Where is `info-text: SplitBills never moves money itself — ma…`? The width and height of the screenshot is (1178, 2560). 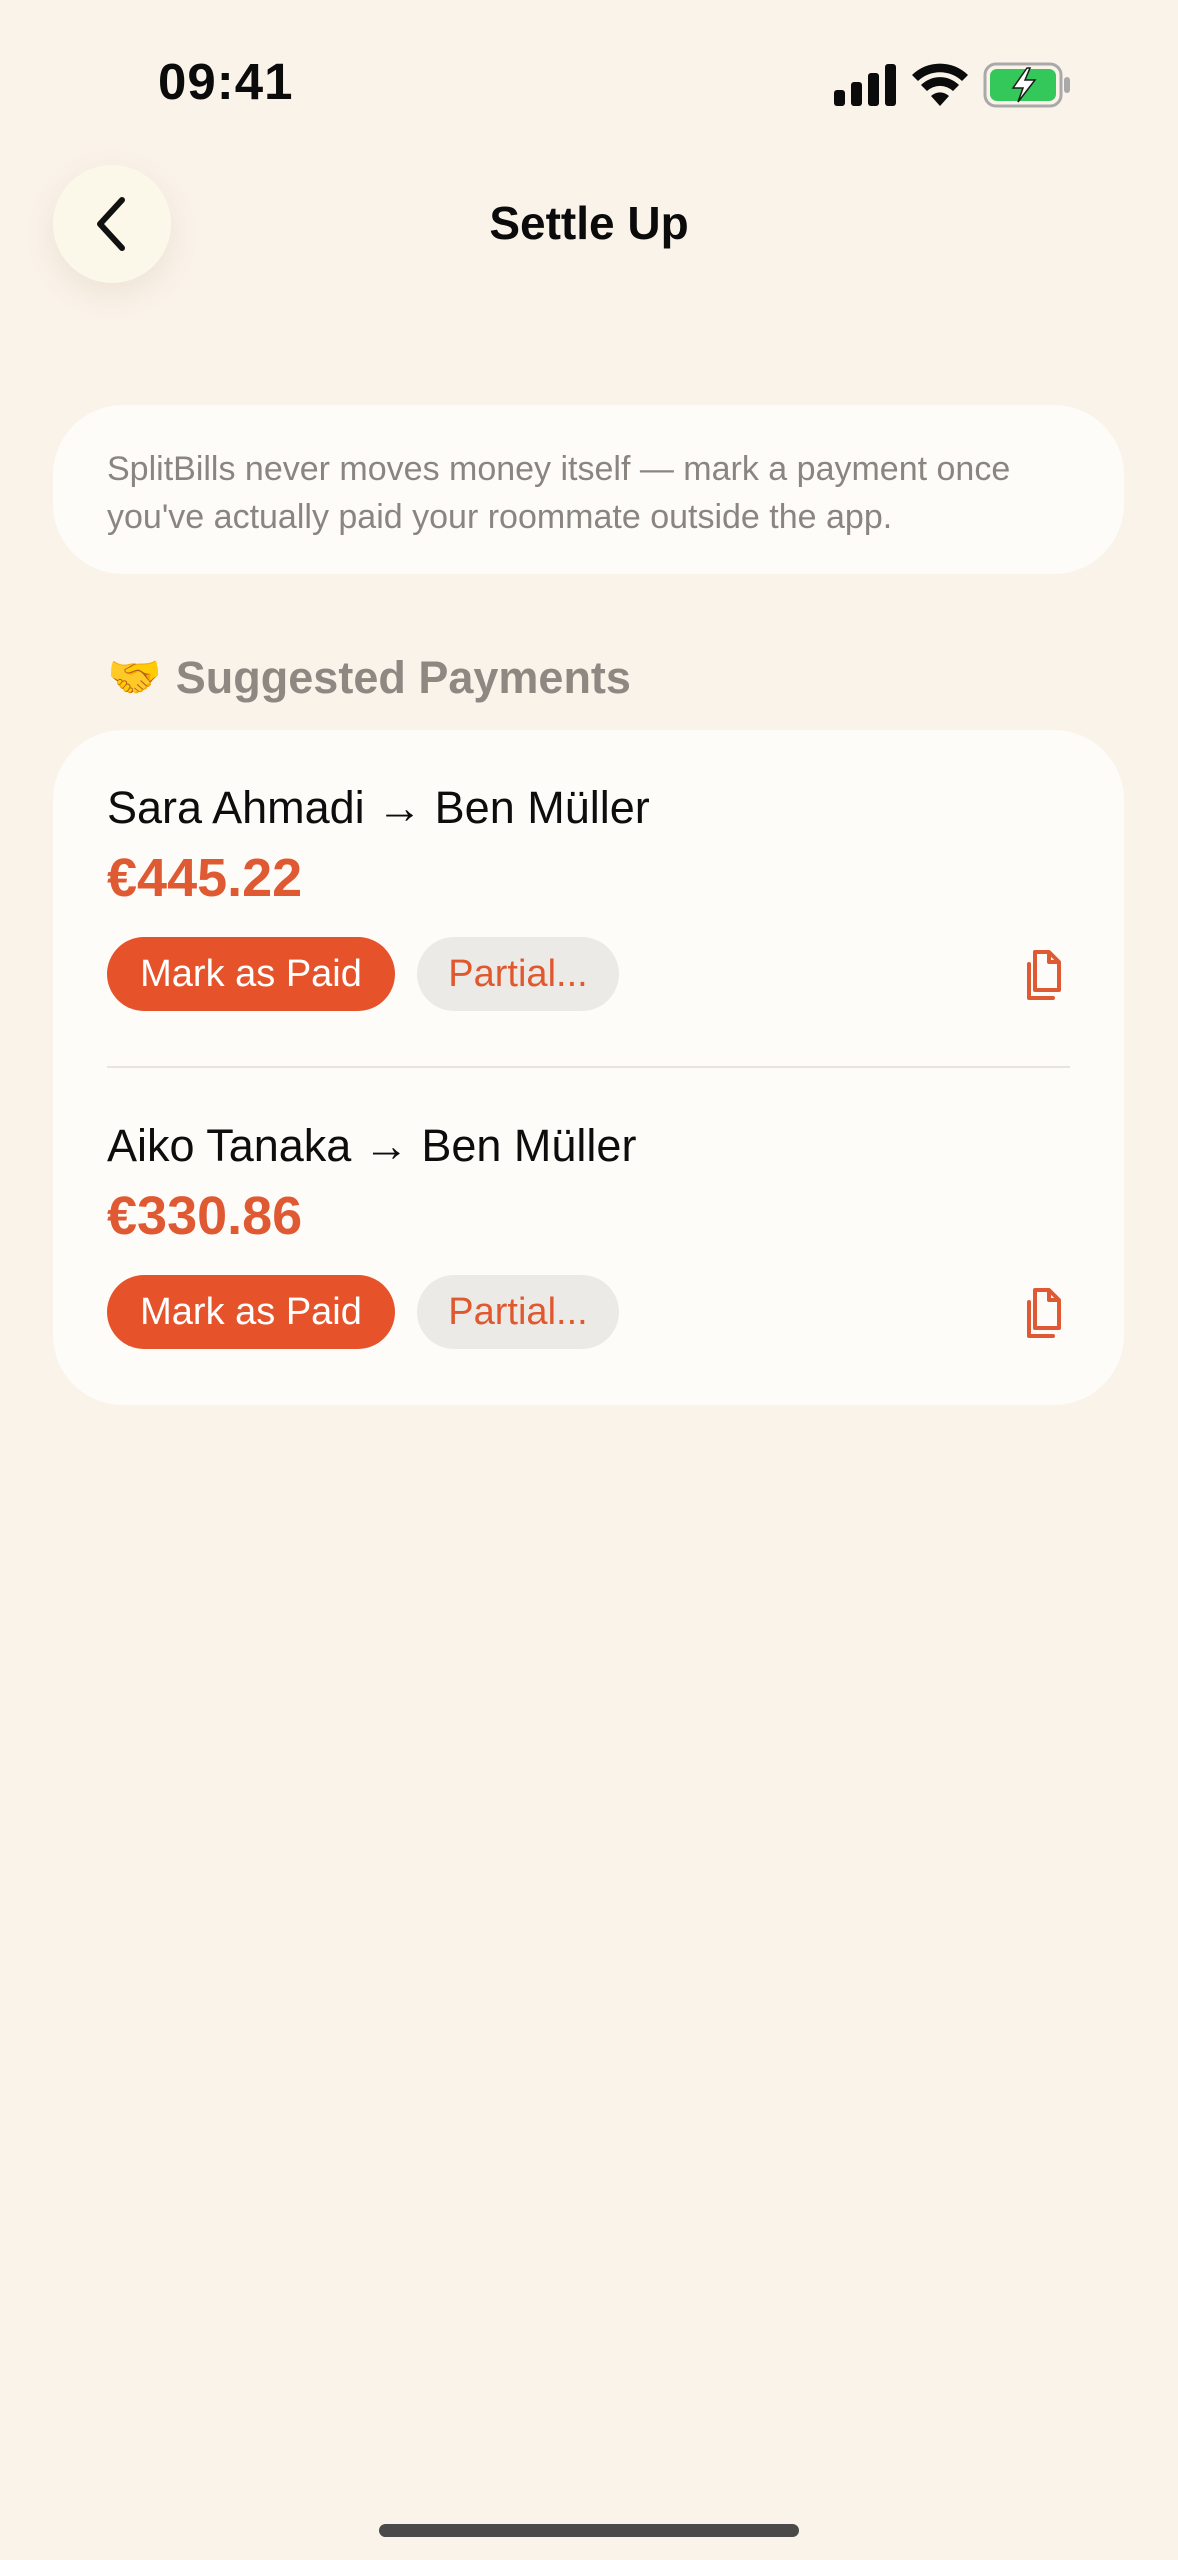
info-text: SplitBills never moves money itself — ma… is located at coordinates (559, 493).